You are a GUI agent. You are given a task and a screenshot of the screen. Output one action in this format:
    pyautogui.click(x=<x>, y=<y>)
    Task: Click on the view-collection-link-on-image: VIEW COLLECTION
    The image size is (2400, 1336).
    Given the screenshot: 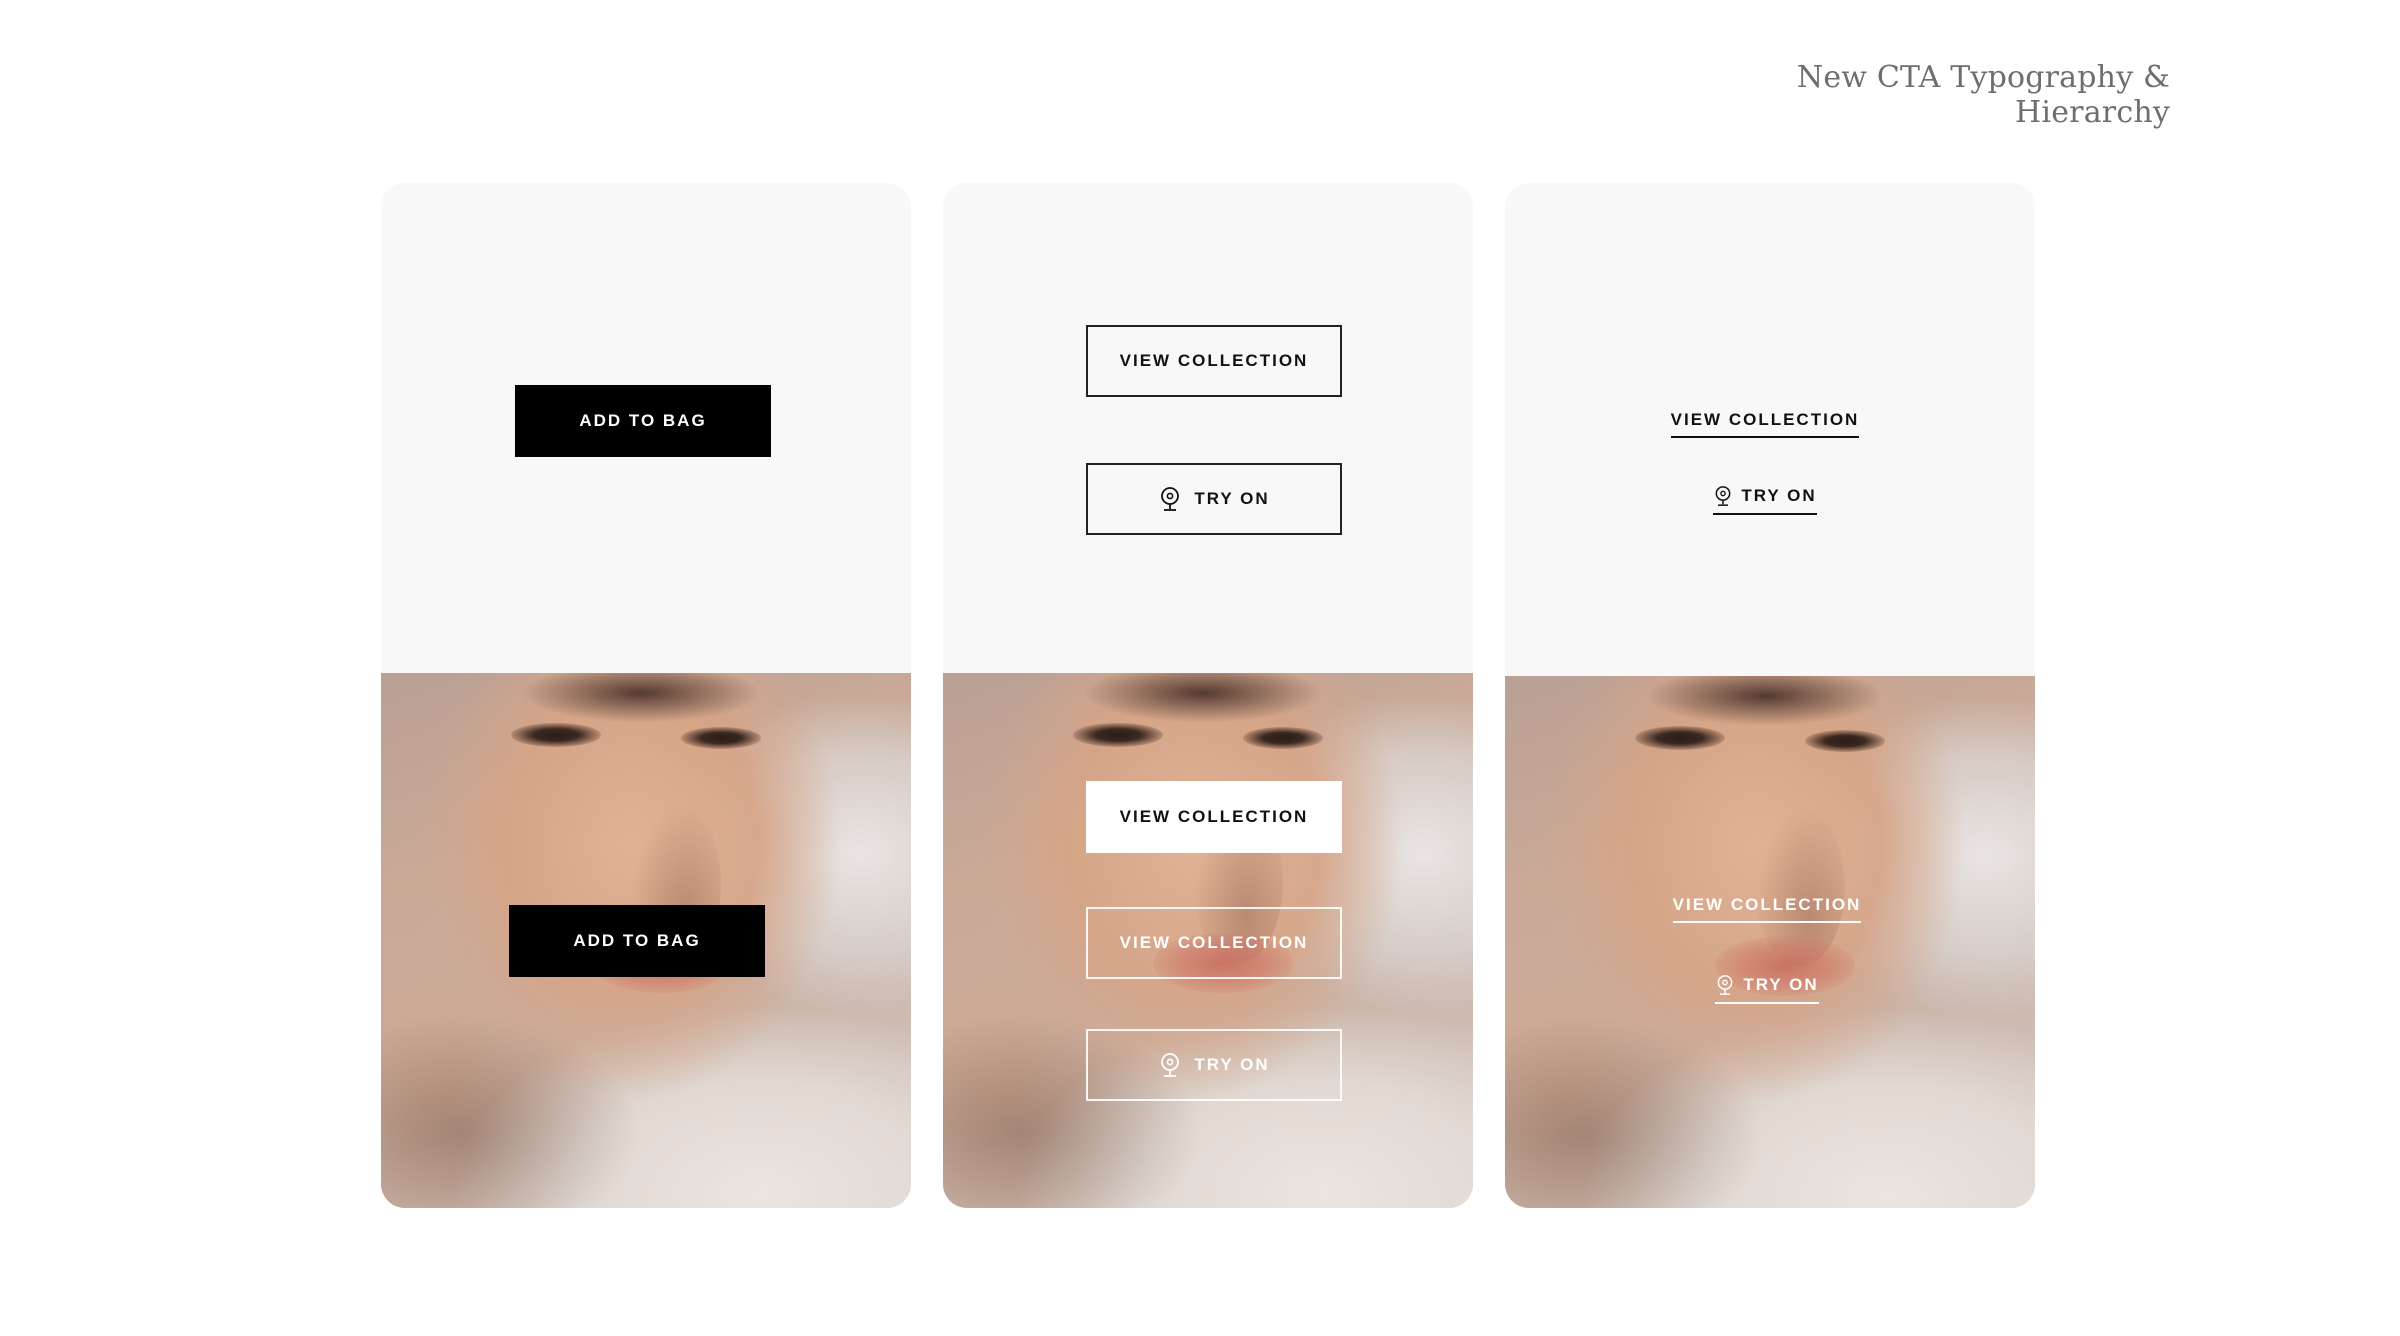 What is the action you would take?
    pyautogui.click(x=1767, y=912)
    